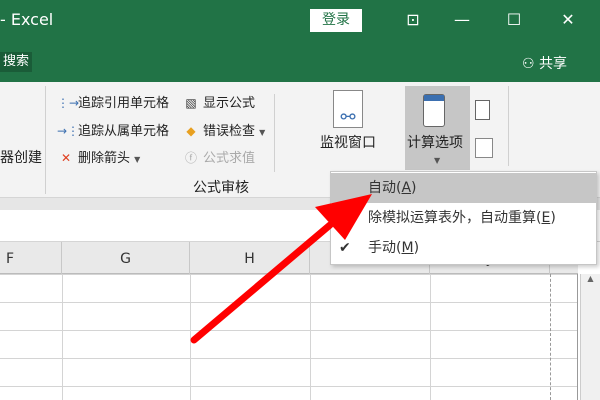 The image size is (600, 400). Describe the element at coordinates (281, 269) in the screenshot. I see `red-arrow-annotation` at that location.